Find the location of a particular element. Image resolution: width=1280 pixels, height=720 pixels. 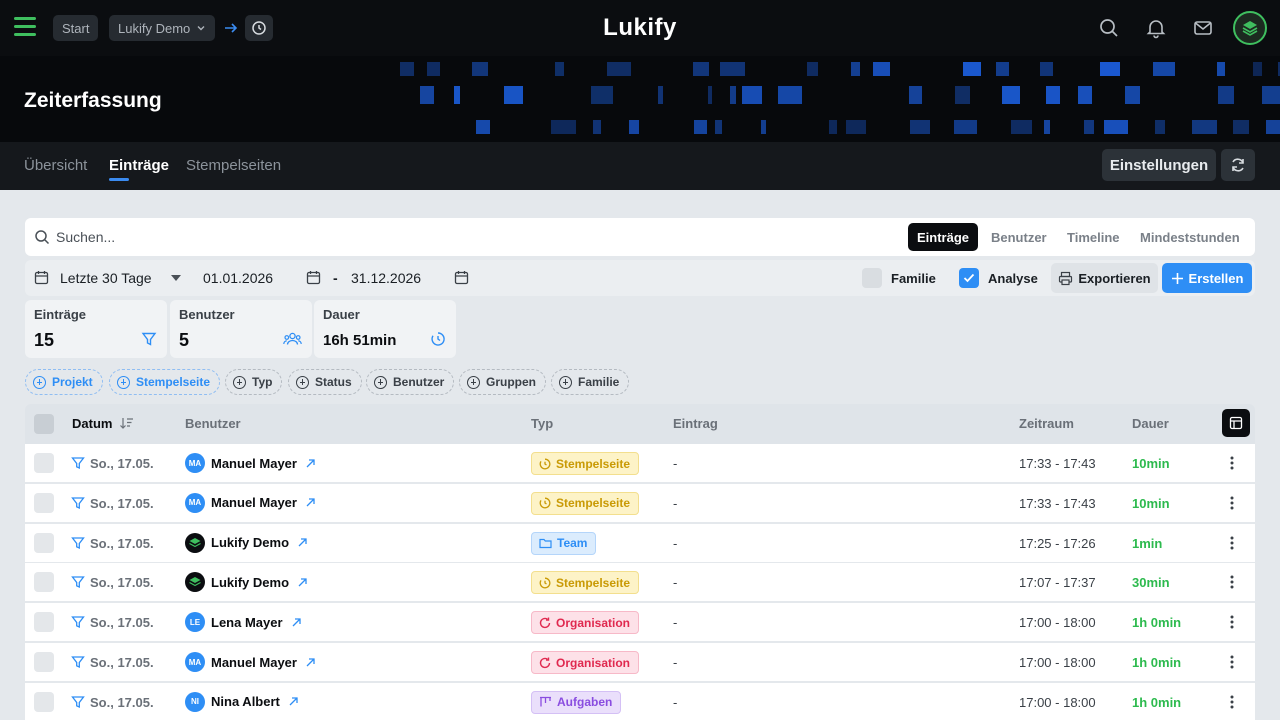

user-name: Nina Albert is located at coordinates (245, 701).